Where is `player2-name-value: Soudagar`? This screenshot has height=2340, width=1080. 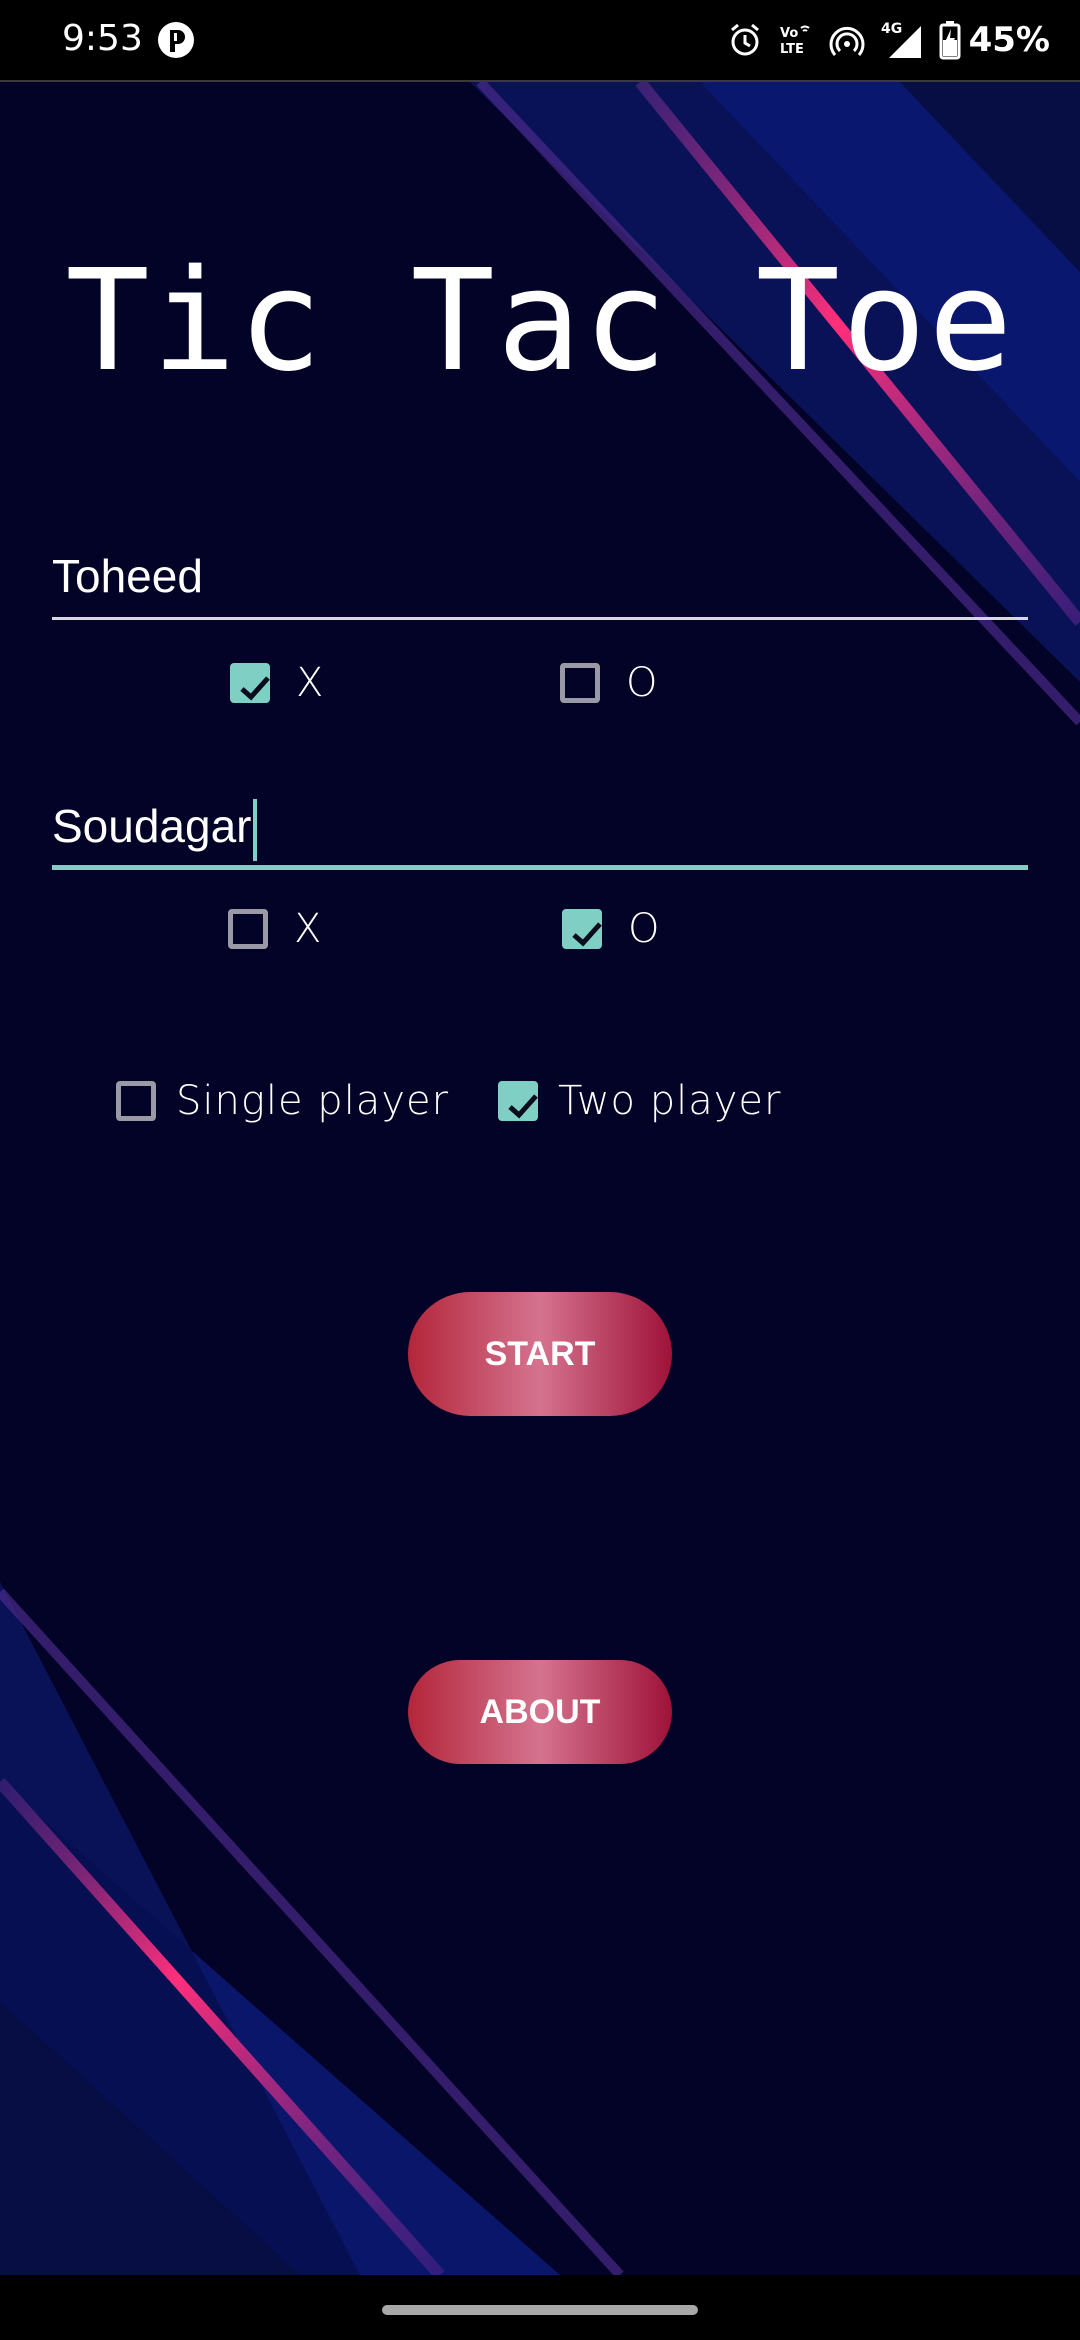 player2-name-value: Soudagar is located at coordinates (152, 826).